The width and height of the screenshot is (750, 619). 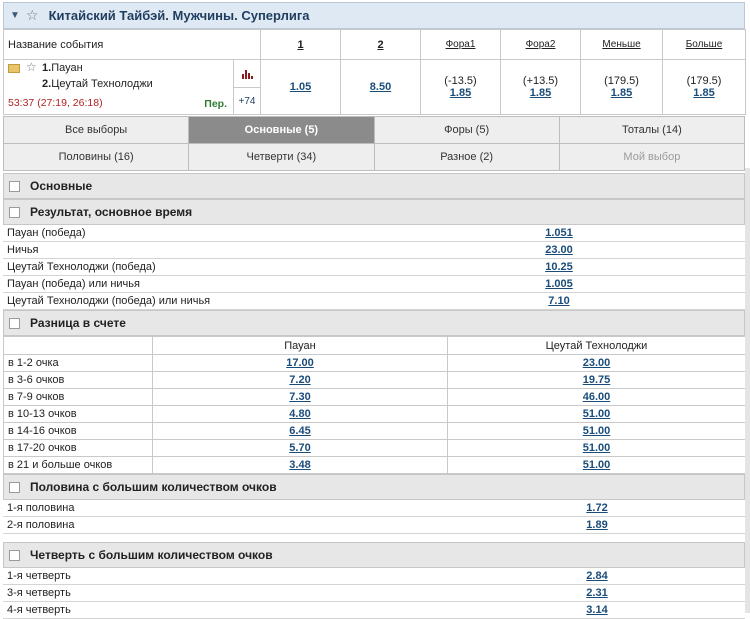 What do you see at coordinates (374, 555) in the screenshot?
I see `section-quarter-header: Четверть с большим количеством очков` at bounding box center [374, 555].